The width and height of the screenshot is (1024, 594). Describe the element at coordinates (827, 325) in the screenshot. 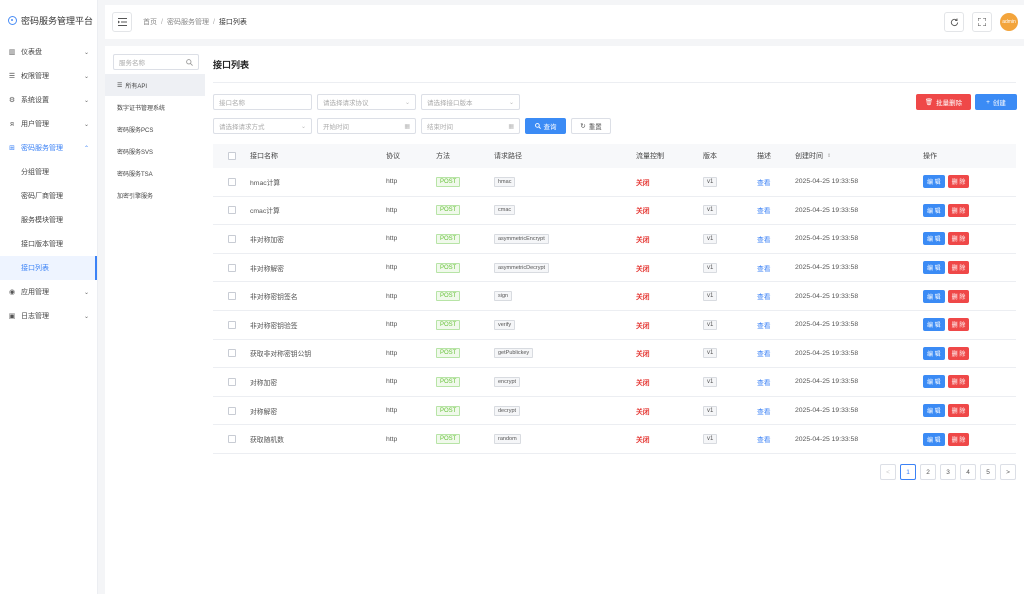

I see `created-time: 2025-04-25 19:33:58` at that location.